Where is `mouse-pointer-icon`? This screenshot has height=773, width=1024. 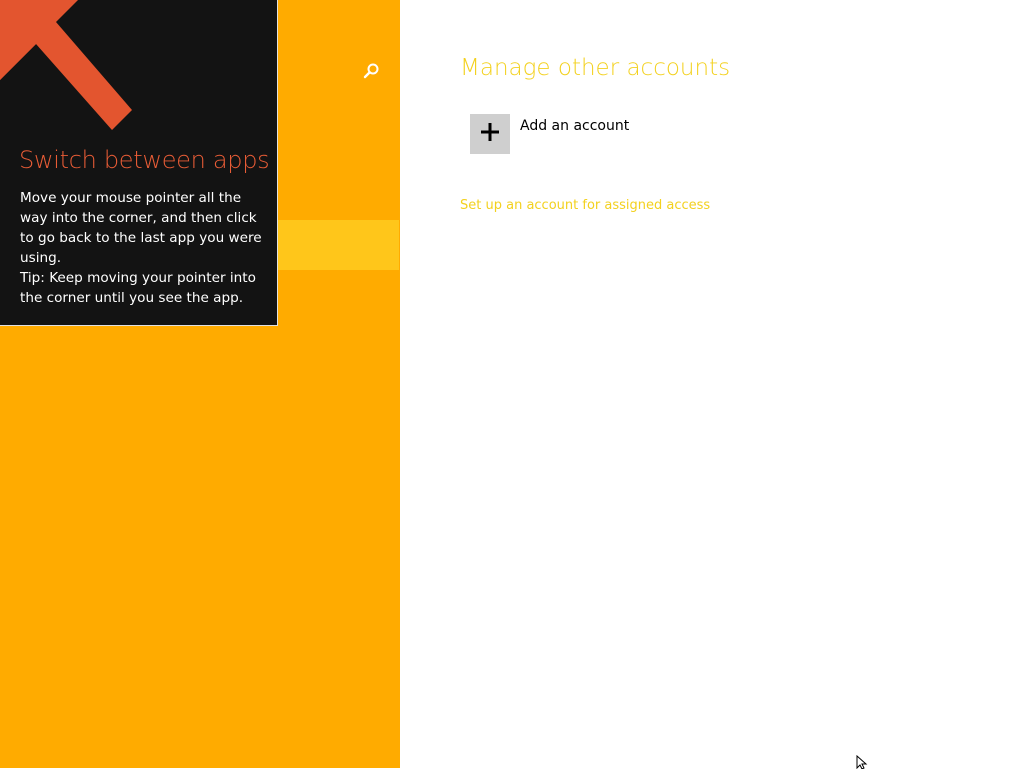
mouse-pointer-icon is located at coordinates (863, 763).